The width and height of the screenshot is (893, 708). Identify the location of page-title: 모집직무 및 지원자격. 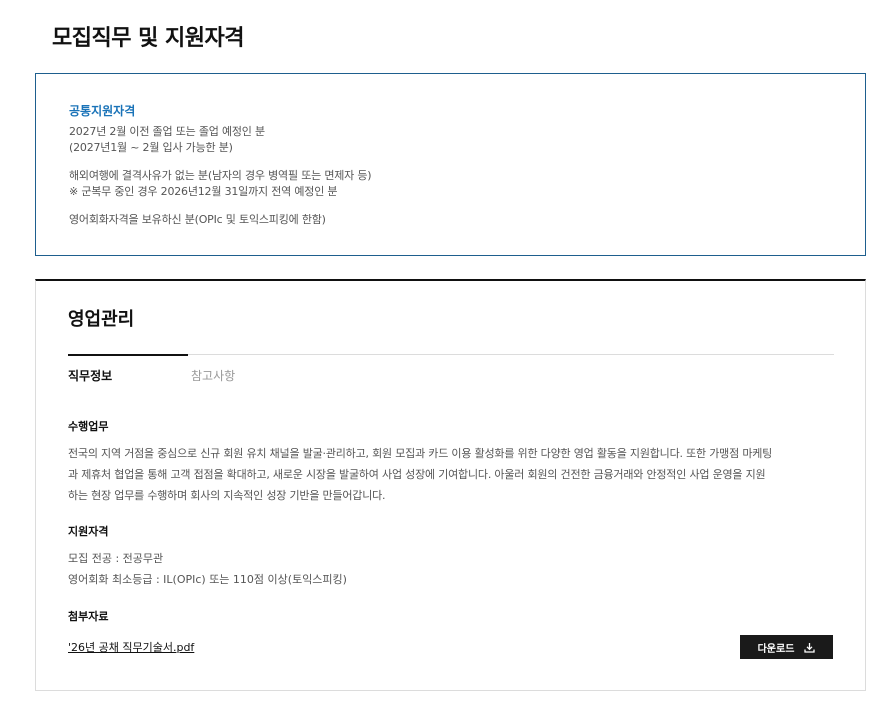
(148, 38).